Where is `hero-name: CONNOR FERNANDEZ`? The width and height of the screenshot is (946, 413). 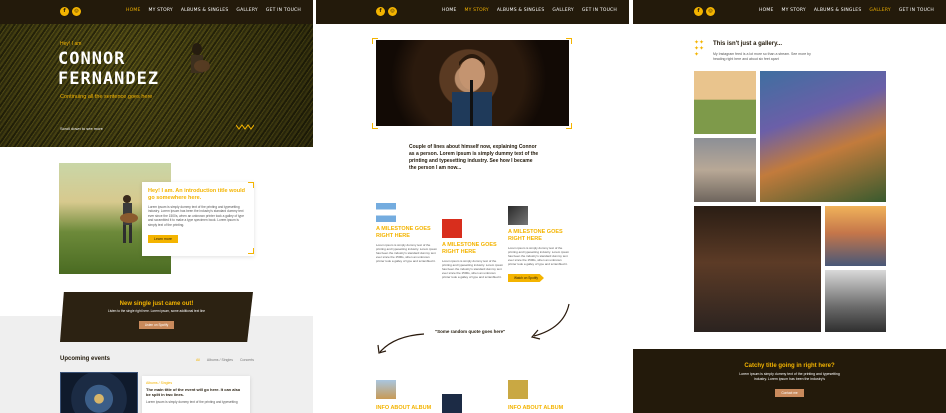
hero-name: CONNOR FERNANDEZ is located at coordinates (108, 69).